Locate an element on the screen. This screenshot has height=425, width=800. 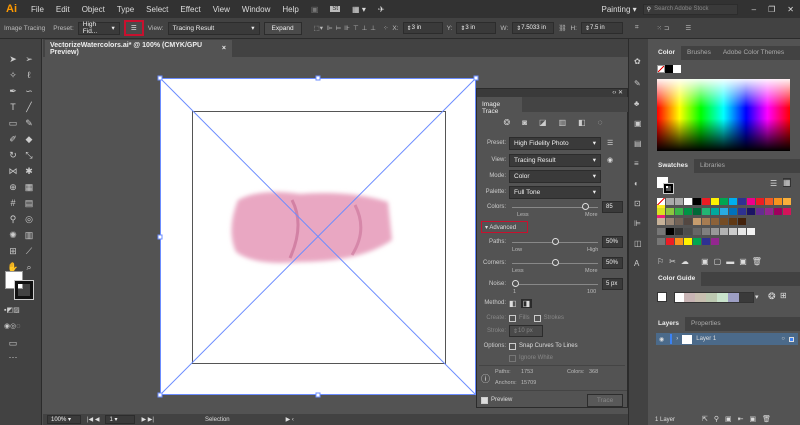
ignore-white-checkbox is located at coordinates (512, 358).